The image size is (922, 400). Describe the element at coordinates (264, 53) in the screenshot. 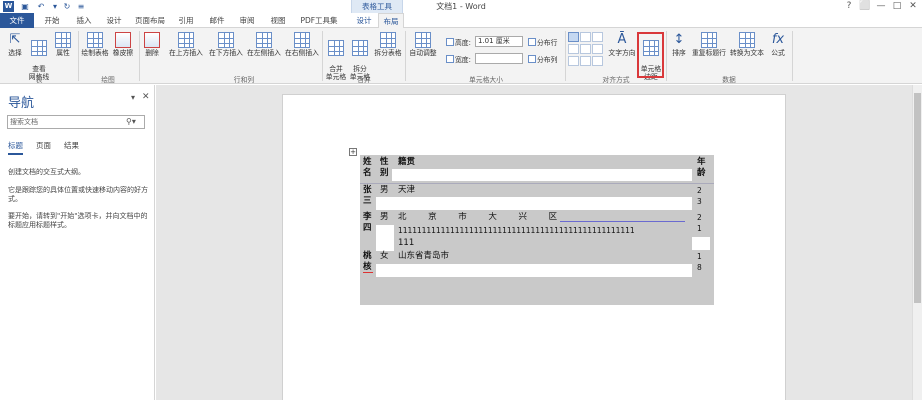

I see `insert-left-label: 在左侧插入` at that location.